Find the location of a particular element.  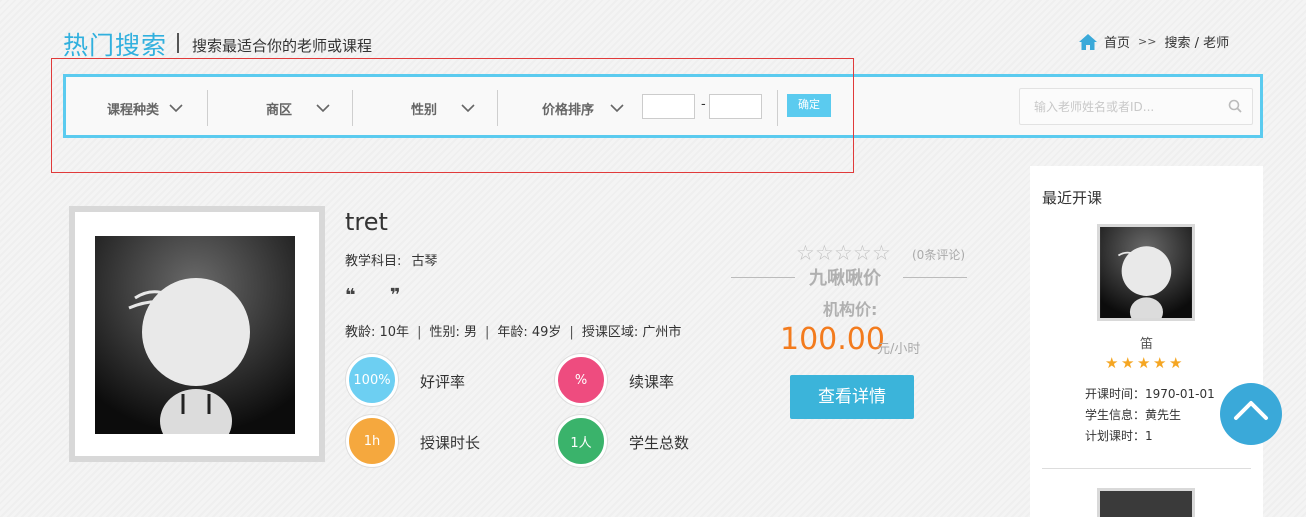

course-open-time: 开课时间：1970-01-01 is located at coordinates (1150, 394).